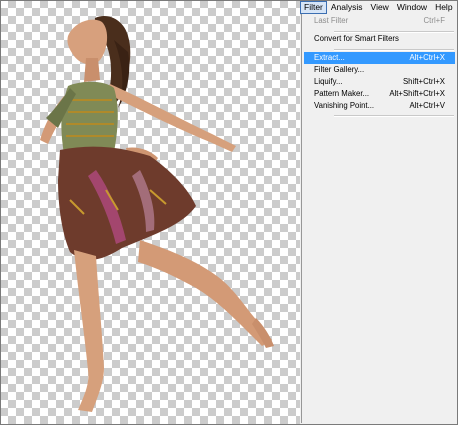 The width and height of the screenshot is (458, 425). Describe the element at coordinates (379, 106) in the screenshot. I see `menu-item-vanishing-point: Vanishing Point... Alt+Ctrl+V` at that location.